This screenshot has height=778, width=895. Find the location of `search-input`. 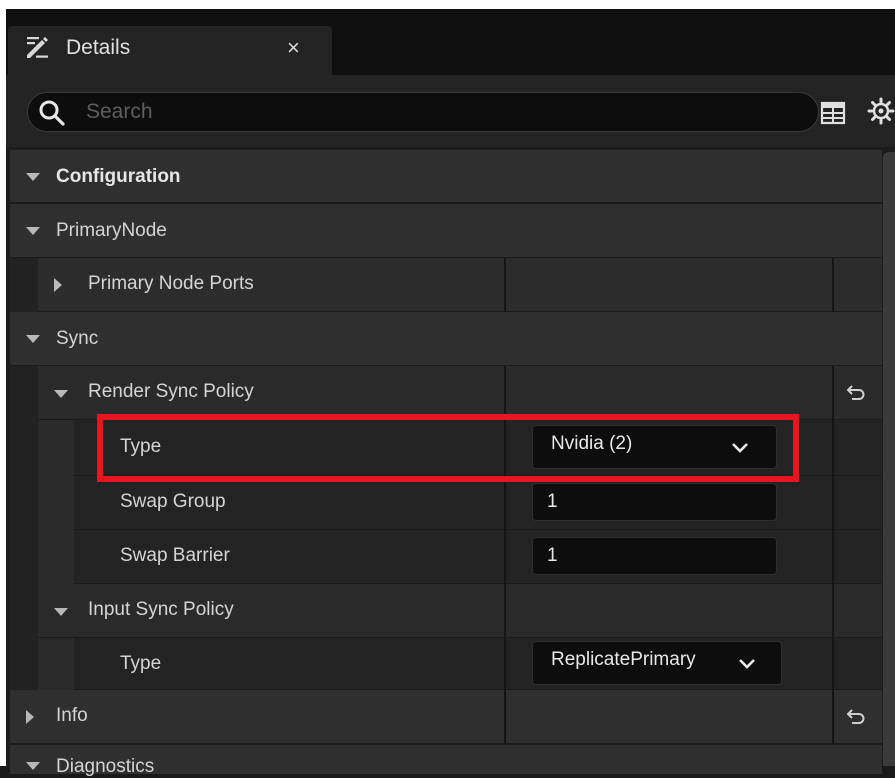

search-input is located at coordinates (436, 112).